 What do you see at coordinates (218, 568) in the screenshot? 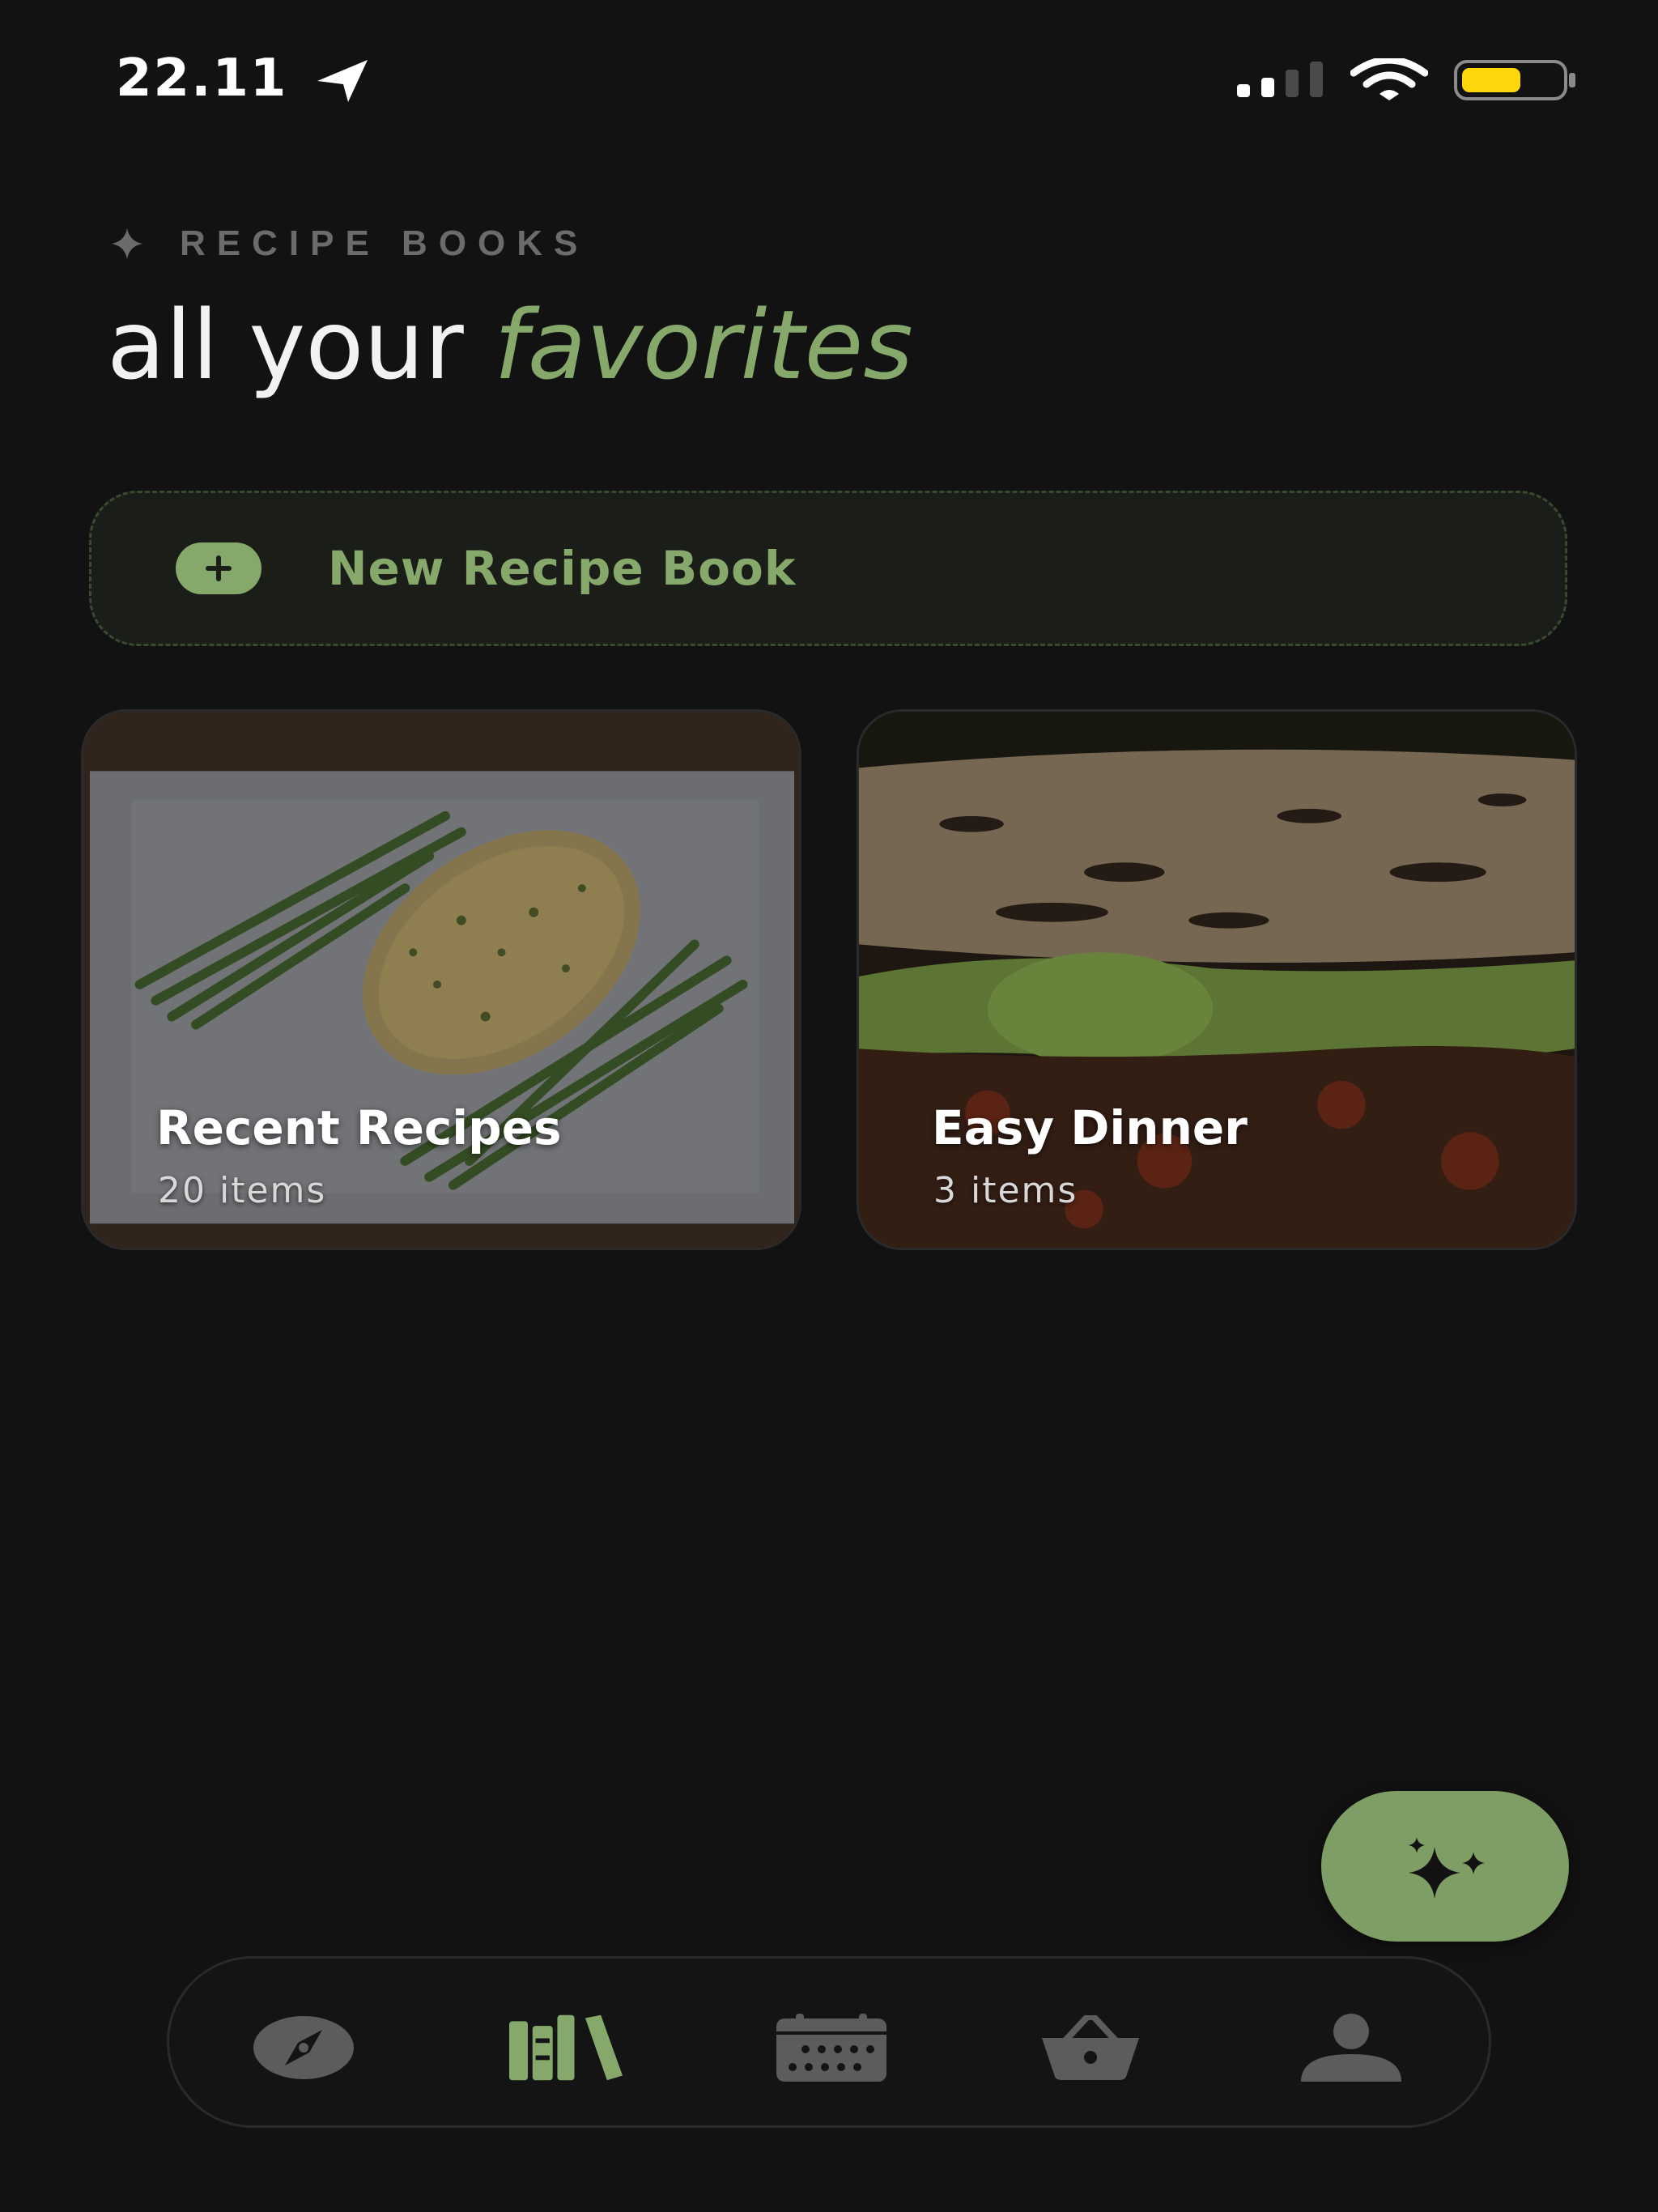
I see `plus-icon` at bounding box center [218, 568].